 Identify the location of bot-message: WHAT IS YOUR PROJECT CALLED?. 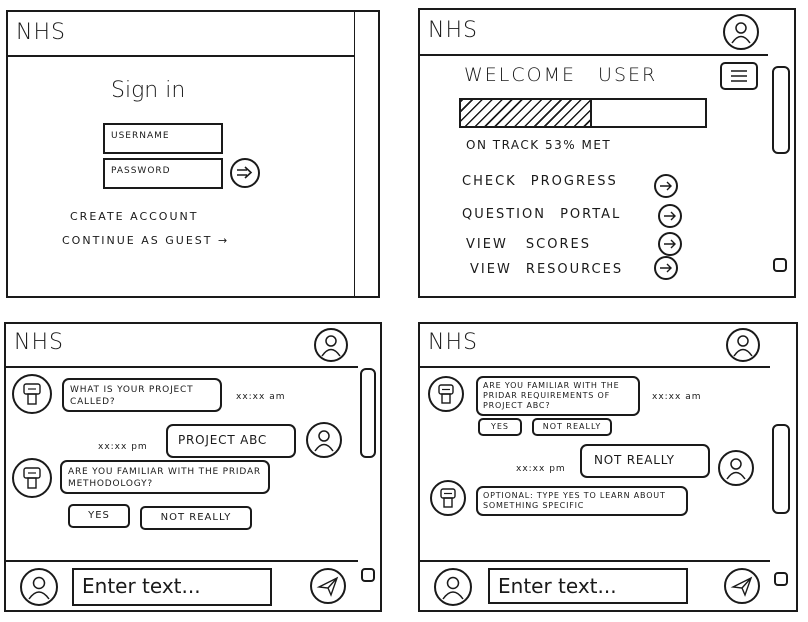
(142, 395).